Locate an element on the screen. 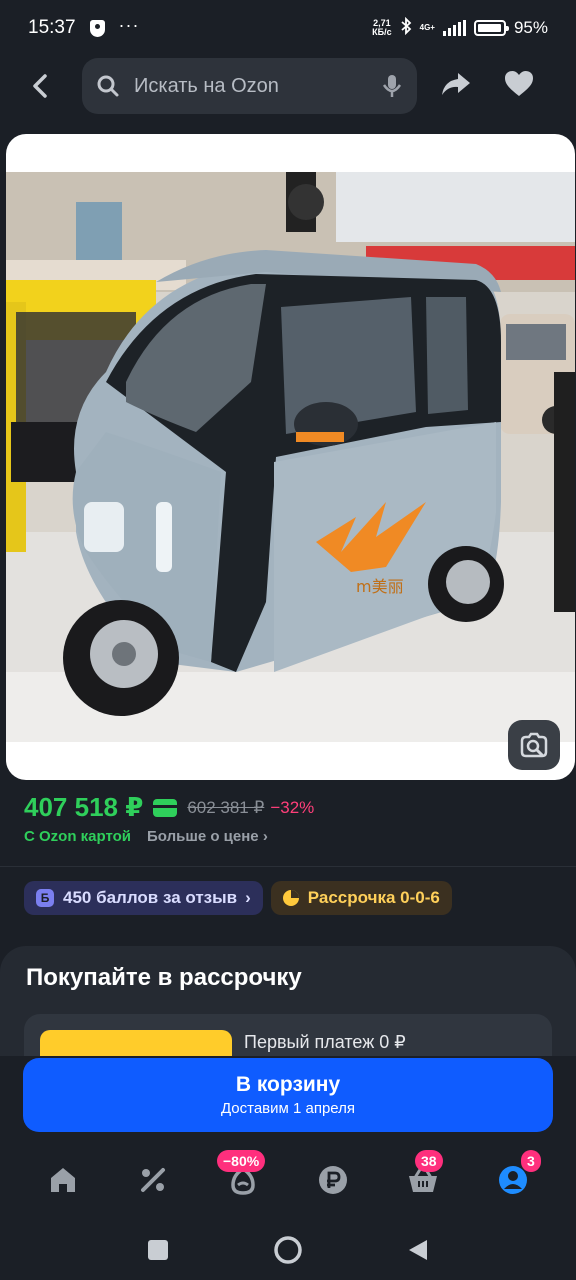  percent-icon is located at coordinates (153, 1180).